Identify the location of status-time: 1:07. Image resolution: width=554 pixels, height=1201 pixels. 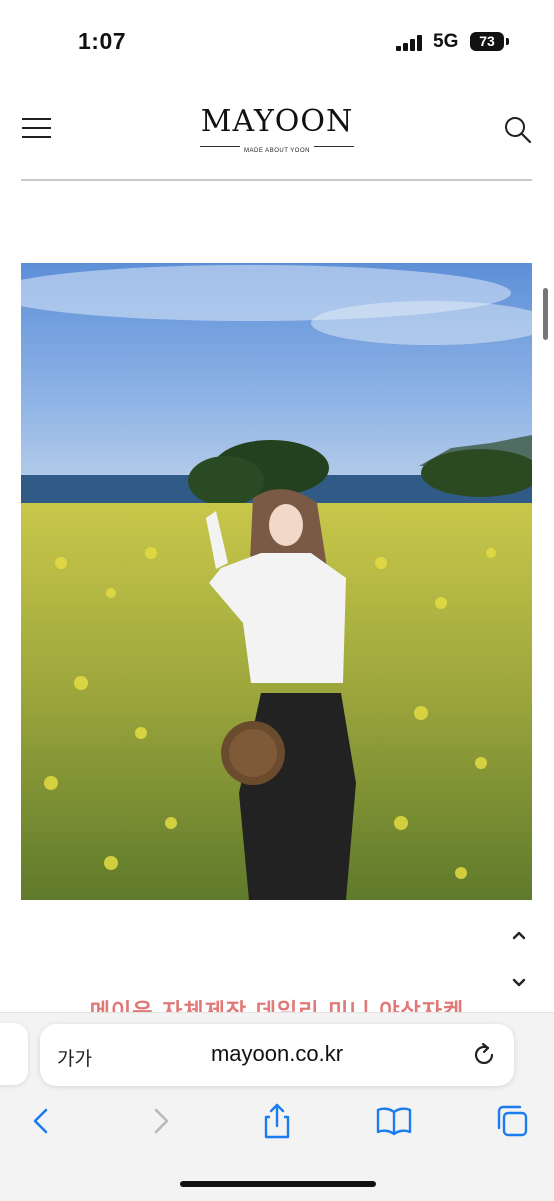
(102, 41).